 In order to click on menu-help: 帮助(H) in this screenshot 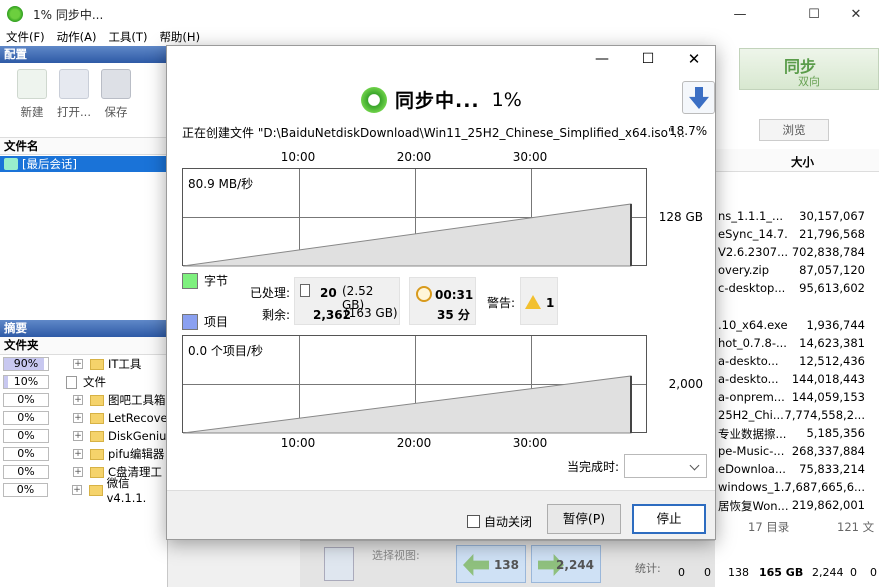, I will do `click(179, 37)`.